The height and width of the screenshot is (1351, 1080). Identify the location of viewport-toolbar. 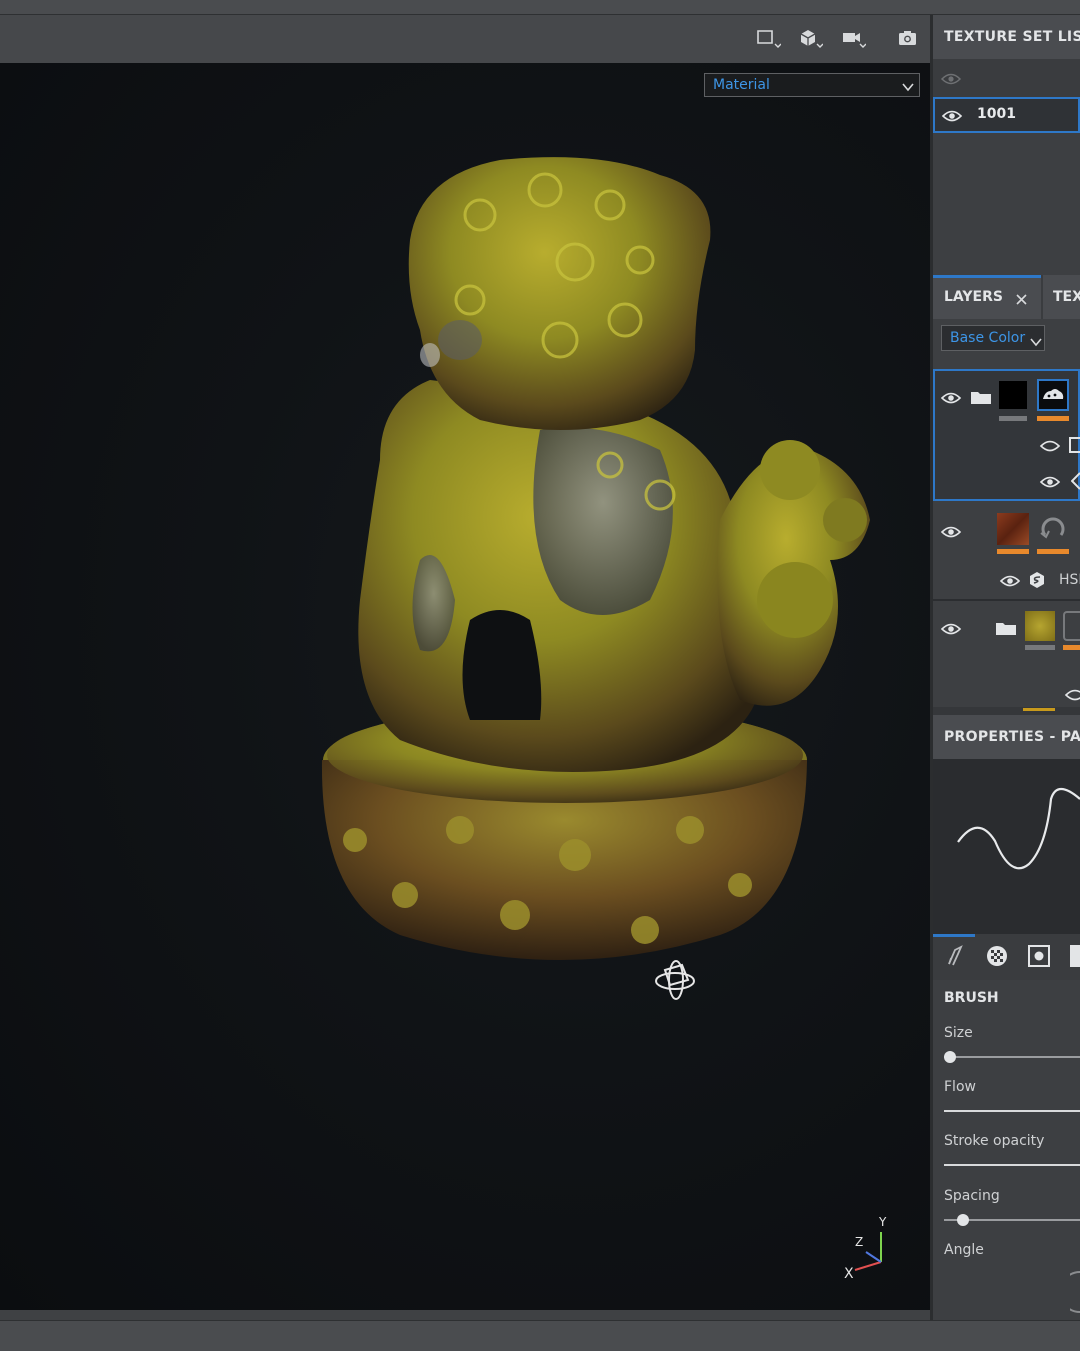
(465, 39).